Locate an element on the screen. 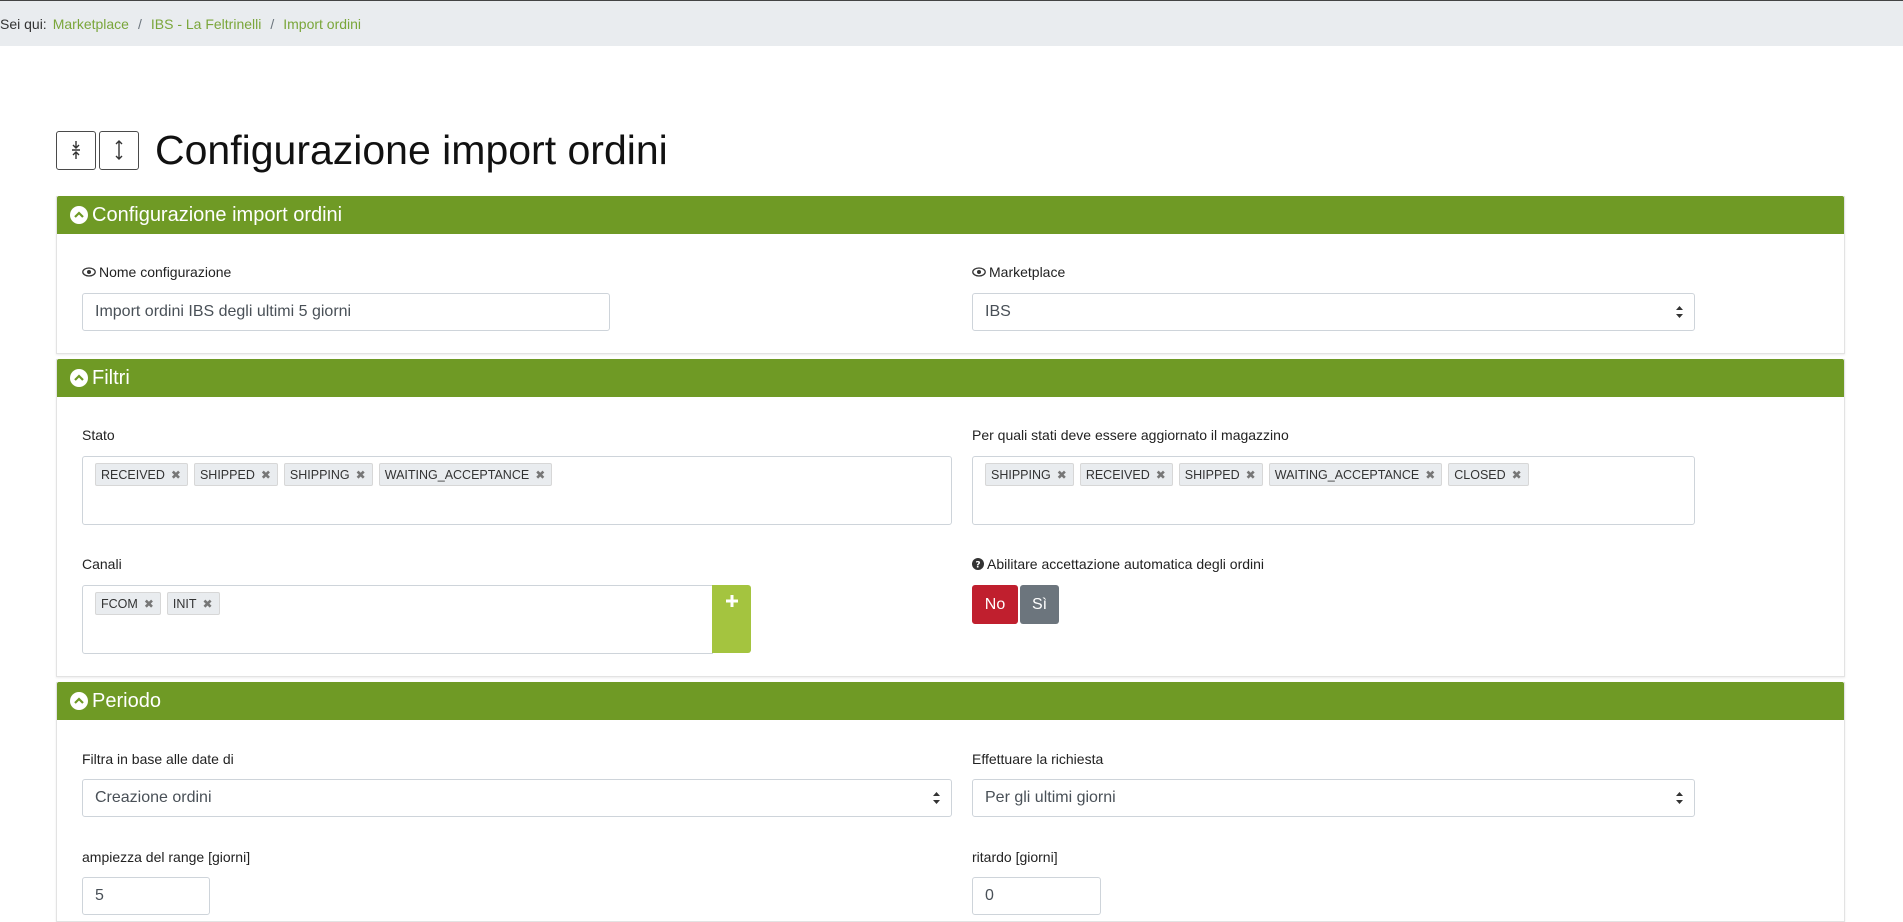 The height and width of the screenshot is (922, 1903). toggle-si-button: Sì is located at coordinates (1039, 604).